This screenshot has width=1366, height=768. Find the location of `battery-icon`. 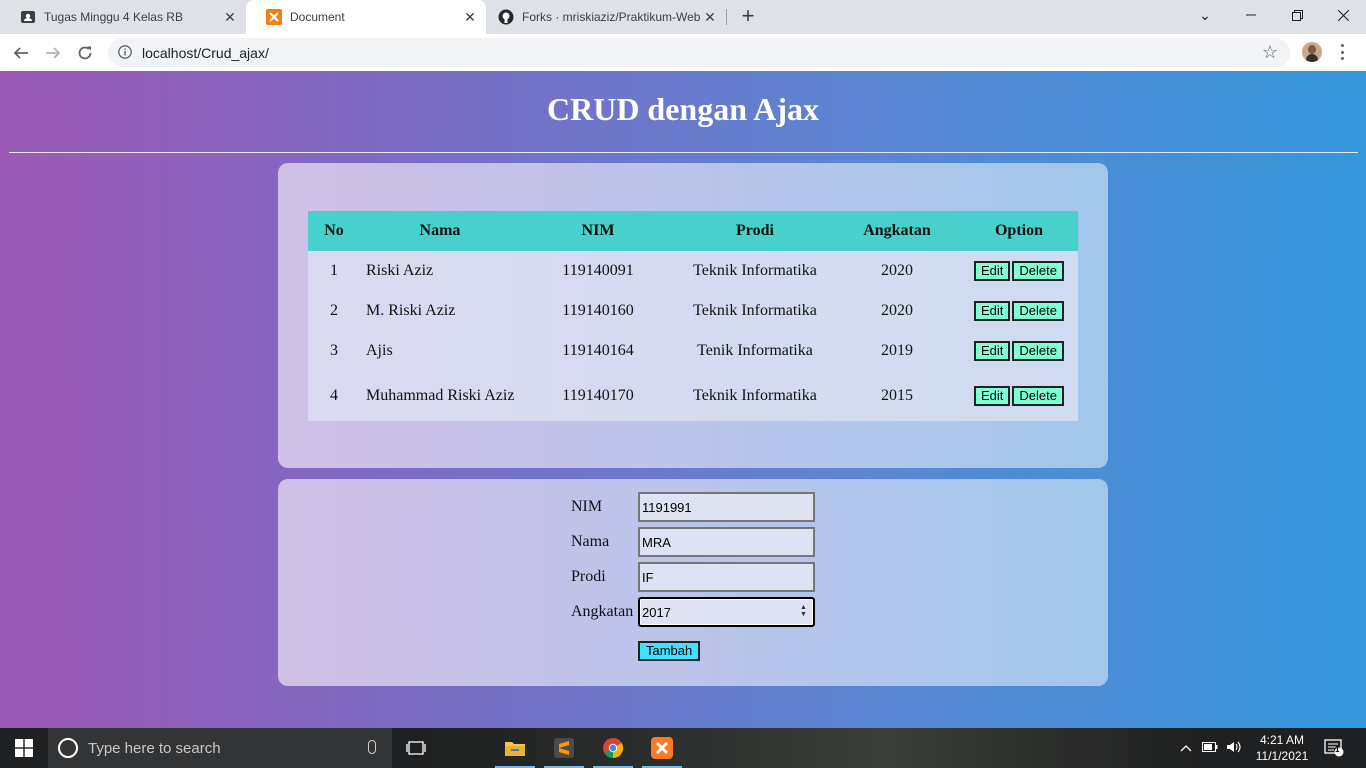

battery-icon is located at coordinates (1210, 748).